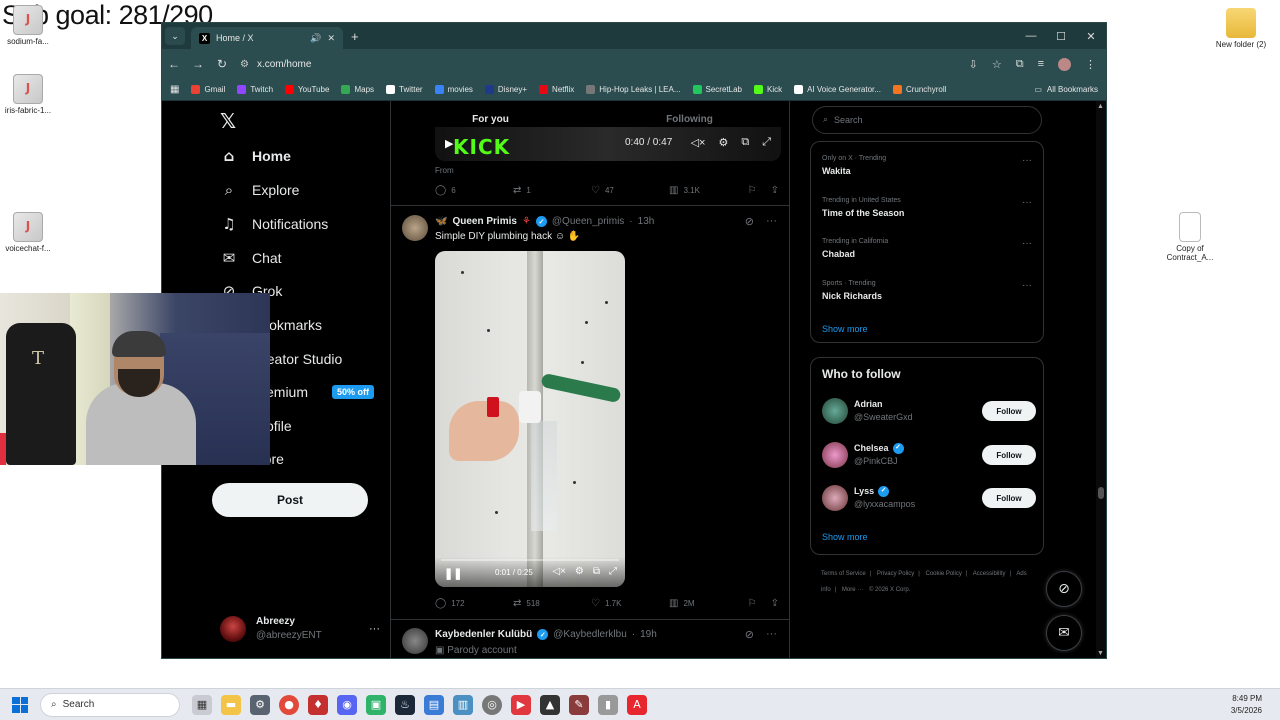 The width and height of the screenshot is (1280, 720). Describe the element at coordinates (749, 634) in the screenshot. I see `grok-icon: ⊘` at that location.